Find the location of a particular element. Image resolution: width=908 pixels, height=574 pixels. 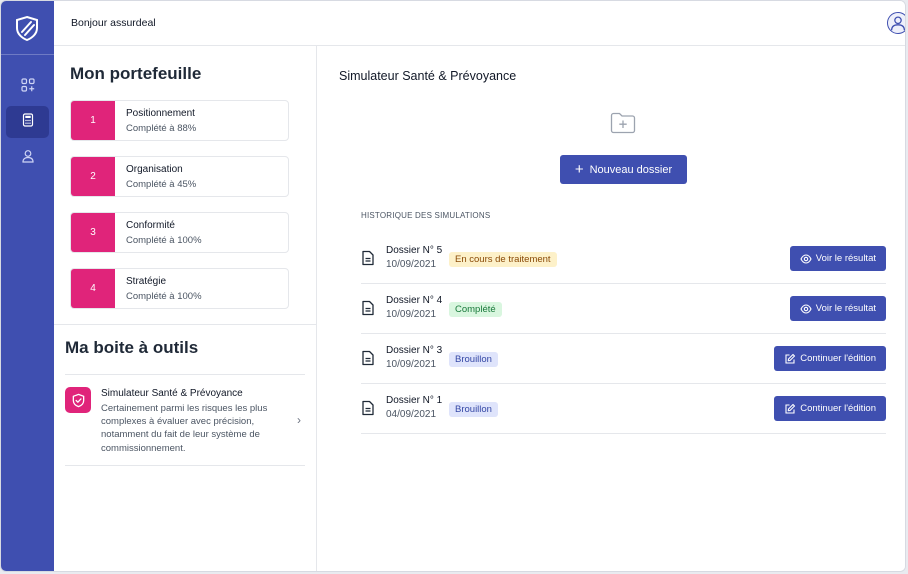

sidebar-item-simulator is located at coordinates (27, 122).